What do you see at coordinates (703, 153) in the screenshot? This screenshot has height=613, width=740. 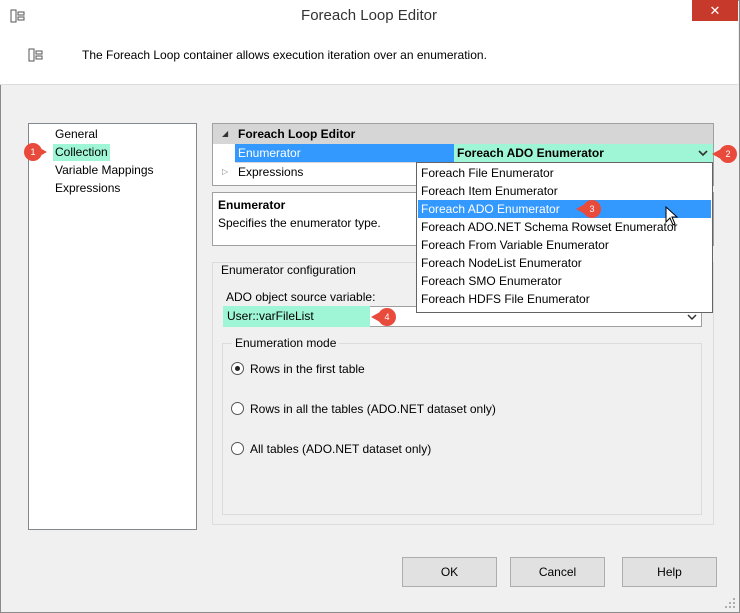 I see `dropdown-arrow-icon` at bounding box center [703, 153].